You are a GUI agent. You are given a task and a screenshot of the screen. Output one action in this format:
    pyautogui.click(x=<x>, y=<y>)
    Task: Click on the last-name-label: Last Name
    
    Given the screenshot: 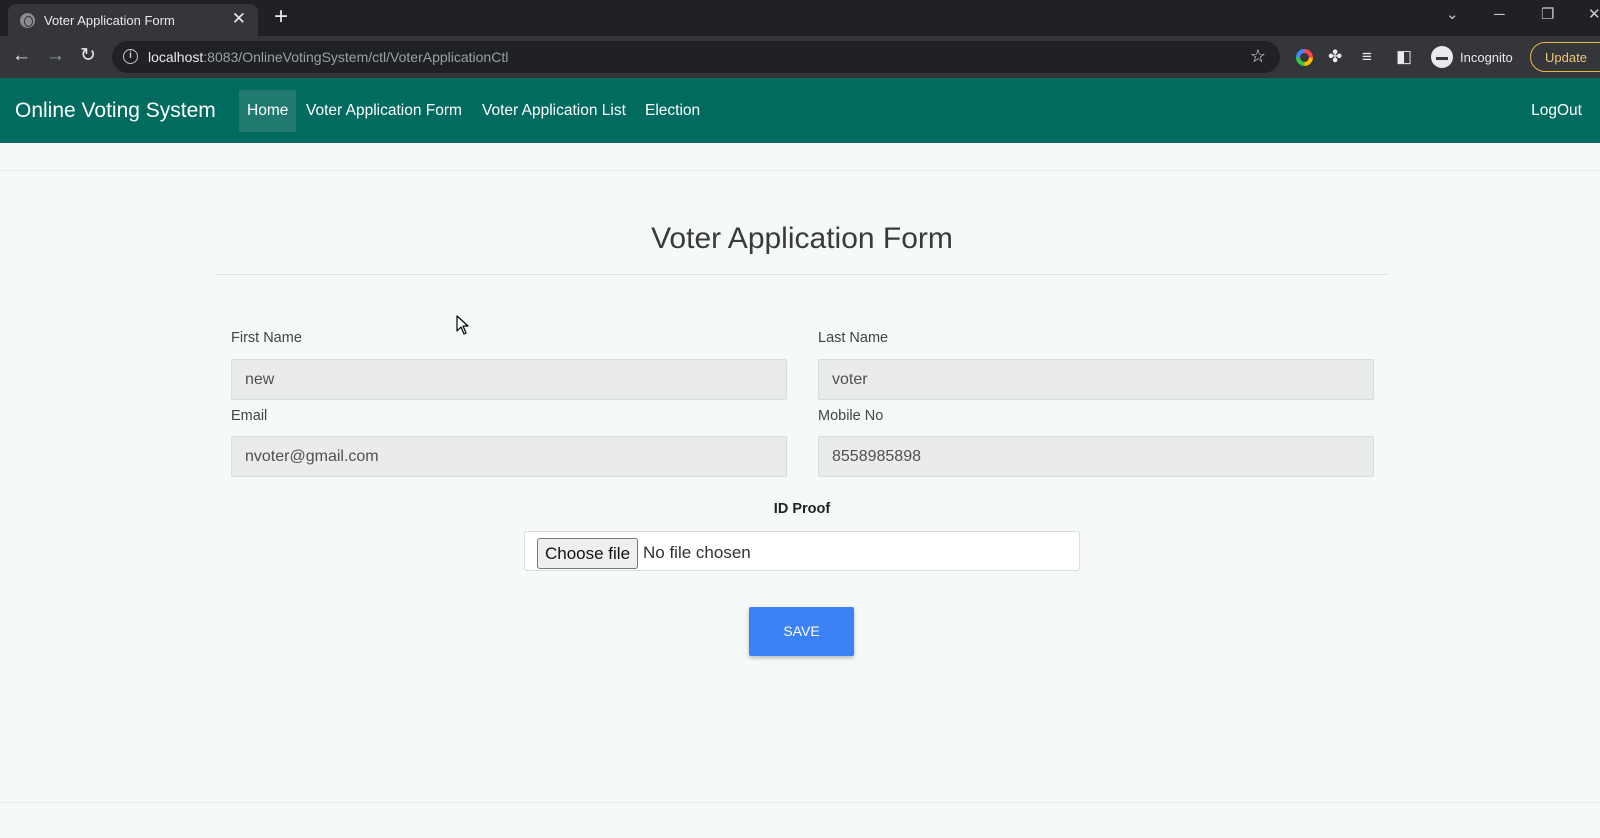 What is the action you would take?
    pyautogui.click(x=853, y=338)
    